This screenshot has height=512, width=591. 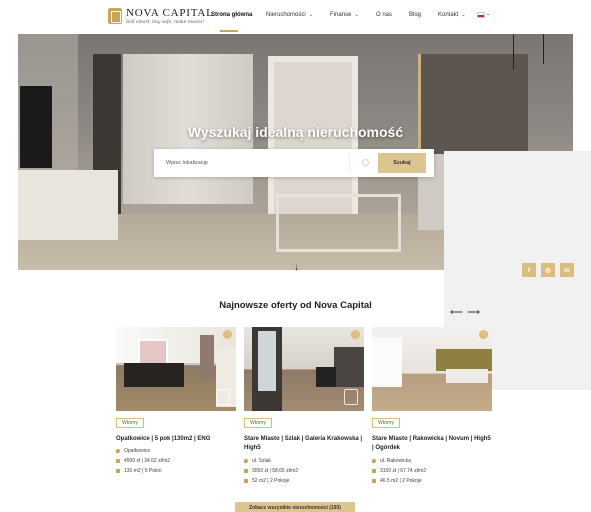 What do you see at coordinates (143, 471) in the screenshot?
I see `size-text: 130 m2 | 5 Pokoi` at bounding box center [143, 471].